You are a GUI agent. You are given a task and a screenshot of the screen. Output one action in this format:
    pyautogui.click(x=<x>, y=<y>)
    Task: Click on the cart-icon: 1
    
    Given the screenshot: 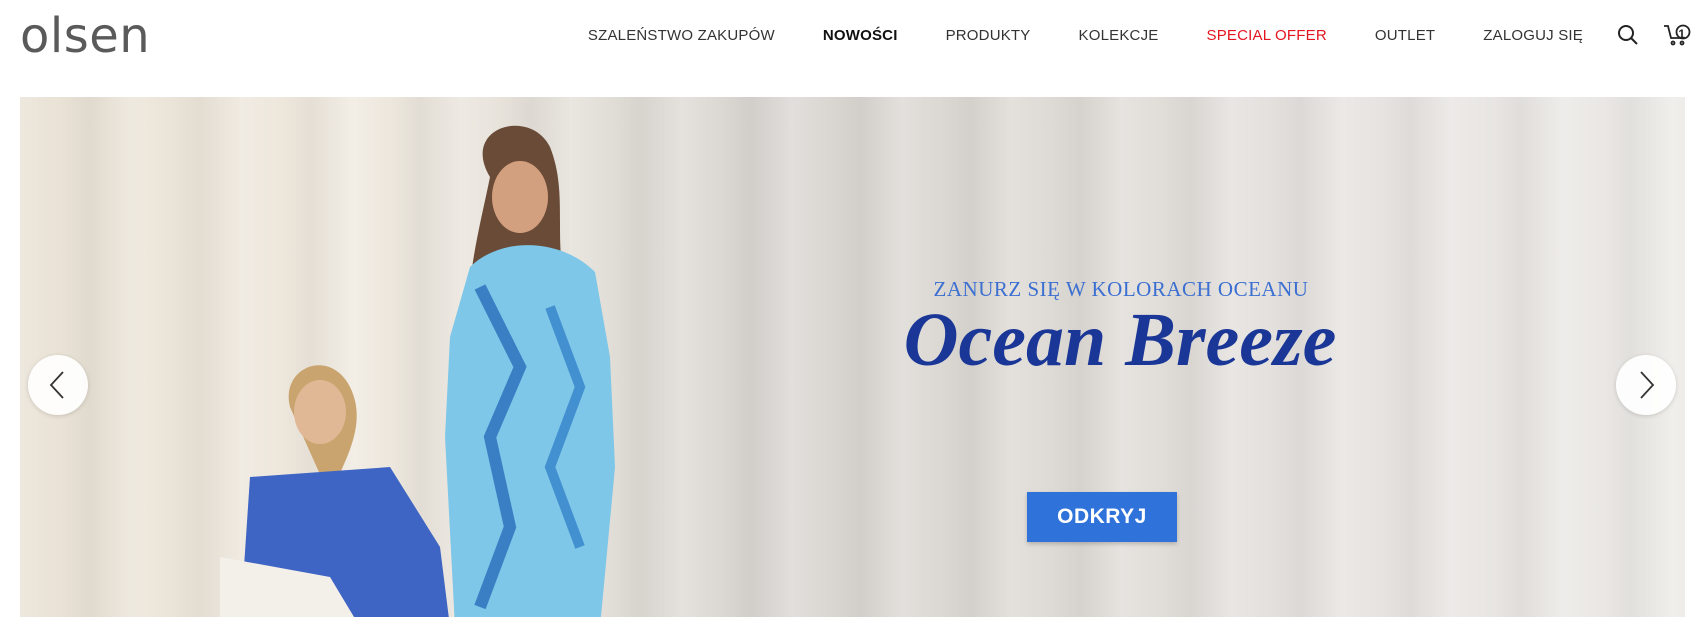 What is the action you would take?
    pyautogui.click(x=1677, y=35)
    